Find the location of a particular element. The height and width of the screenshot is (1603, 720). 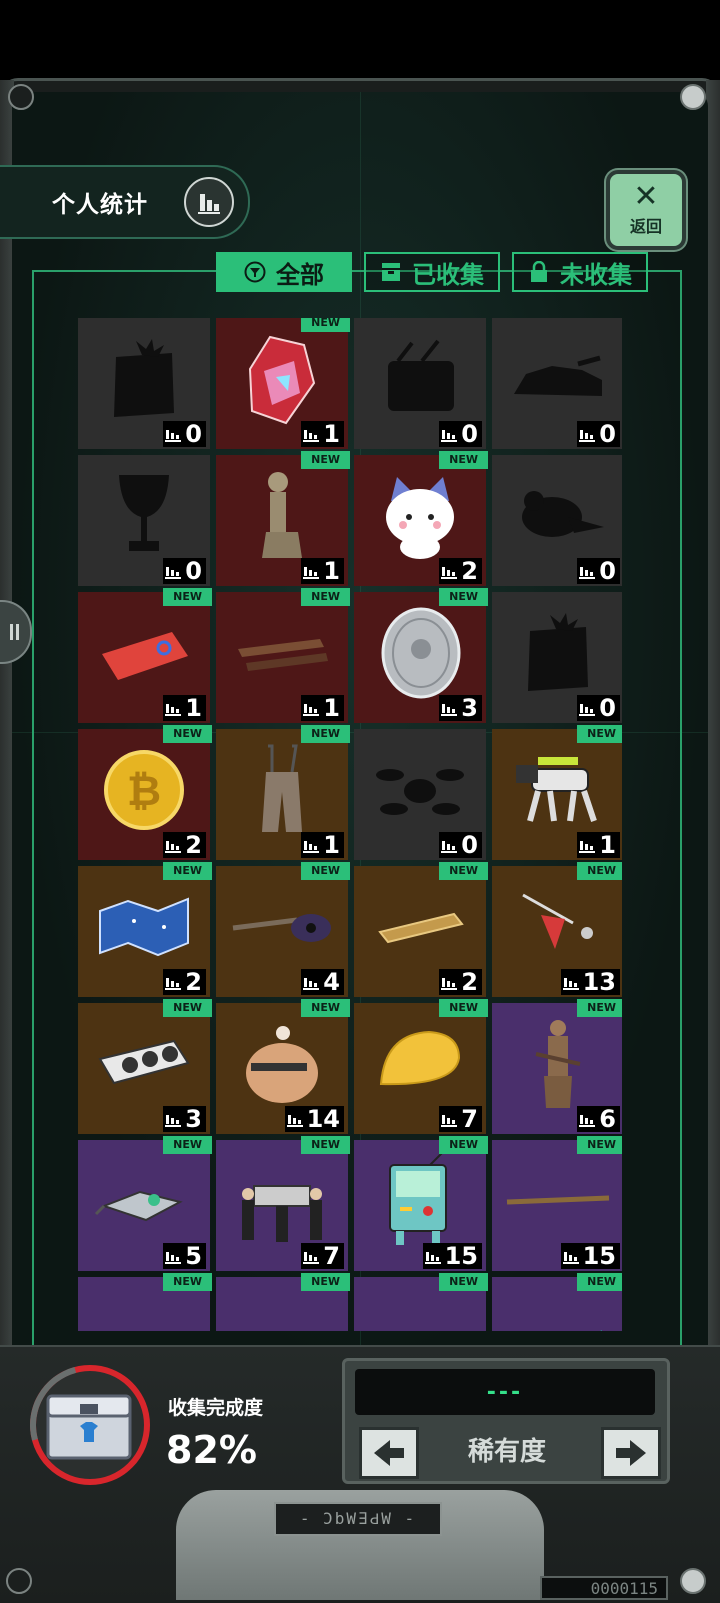

item-cell-gadget: NEW 5 is located at coordinates (145, 1203).